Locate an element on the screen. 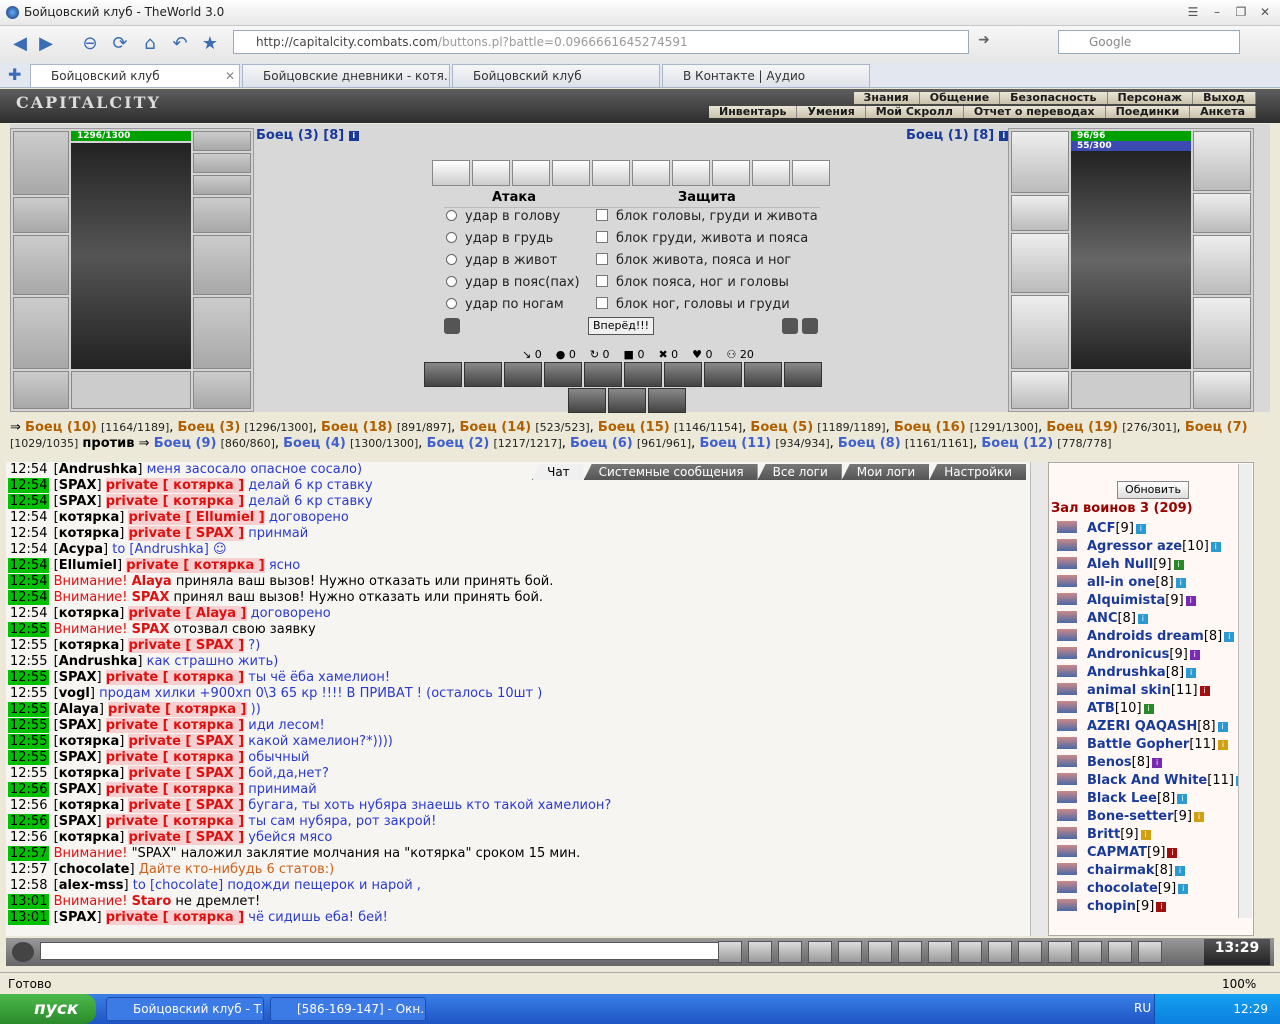 This screenshot has height=1024, width=1280. chat-nick: Alaya is located at coordinates (79, 709).